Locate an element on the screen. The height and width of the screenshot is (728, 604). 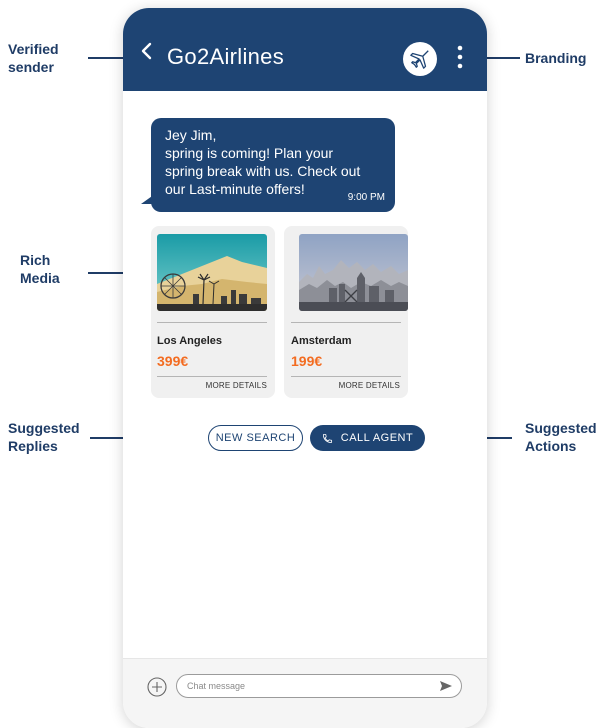
rich-card-amsterdam: Amsterdam 199€ MORE DETAILS is located at coordinates (346, 312).